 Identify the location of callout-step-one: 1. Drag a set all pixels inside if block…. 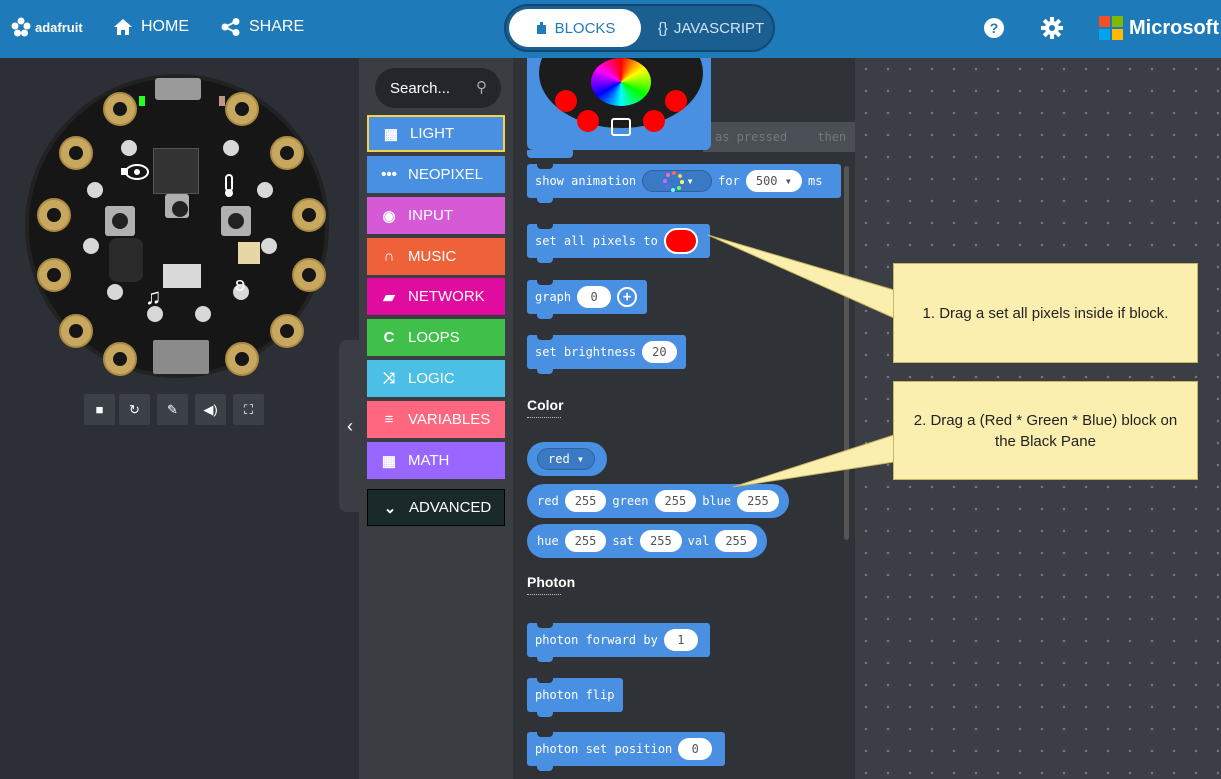
(1045, 313).